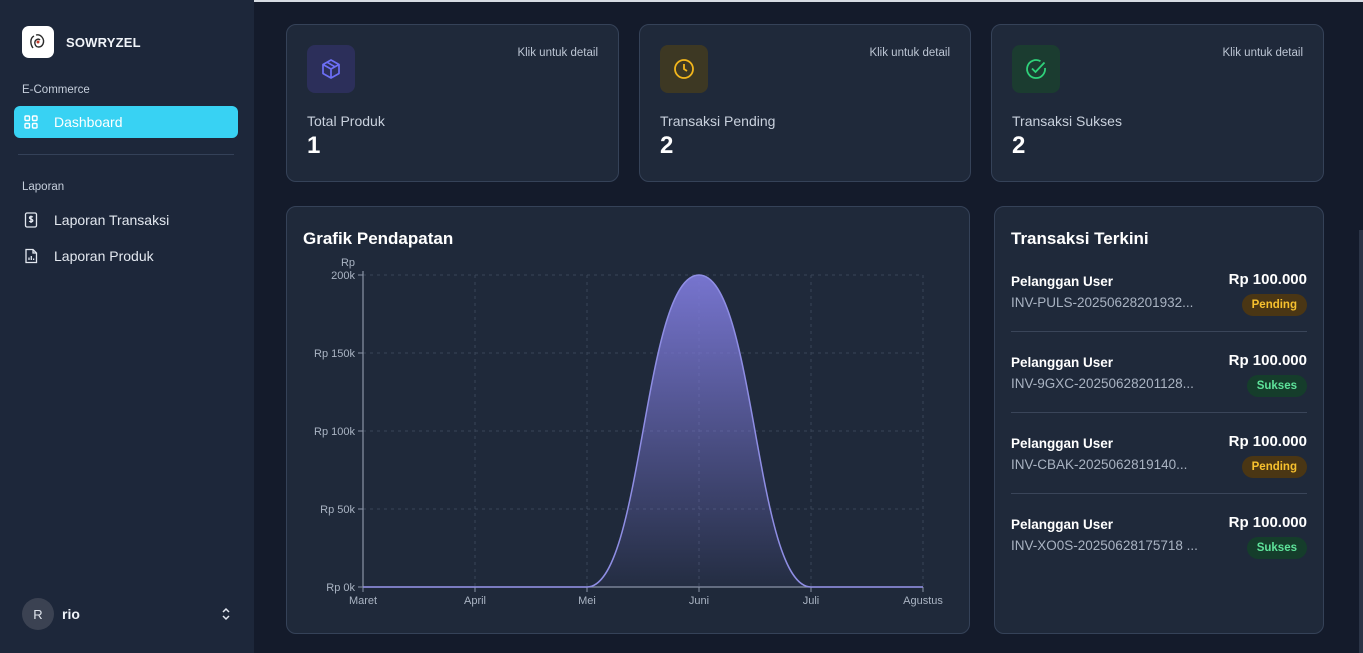 This screenshot has width=1363, height=653. I want to click on stat-card-transaksi-pending: Klik untuk detail Transaksi Pending 2, so click(805, 103).